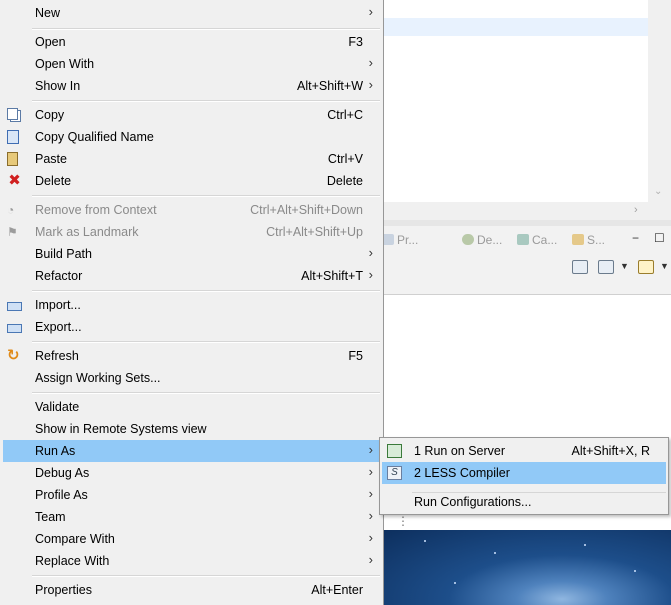  What do you see at coordinates (191, 356) in the screenshot?
I see `menu-item-refresh: ↻ Refresh F5` at bounding box center [191, 356].